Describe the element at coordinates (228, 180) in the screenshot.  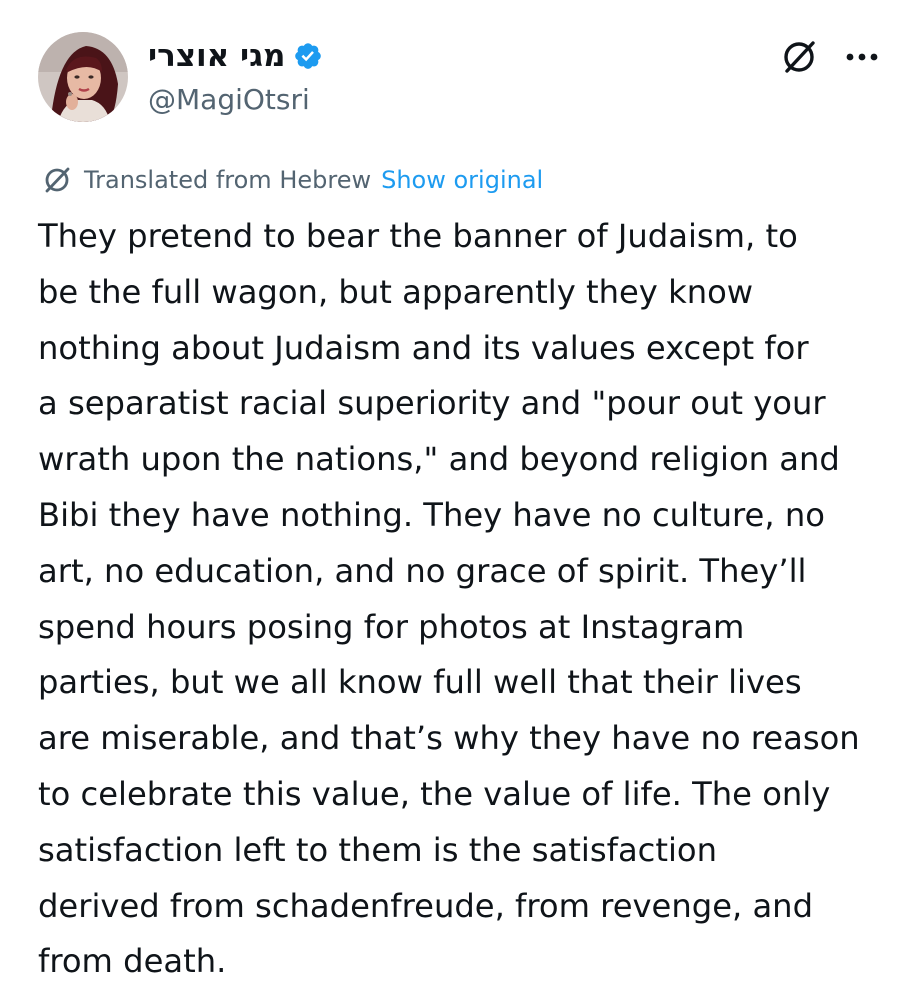
I see `translated-from-label: Translated from Hebrew` at that location.